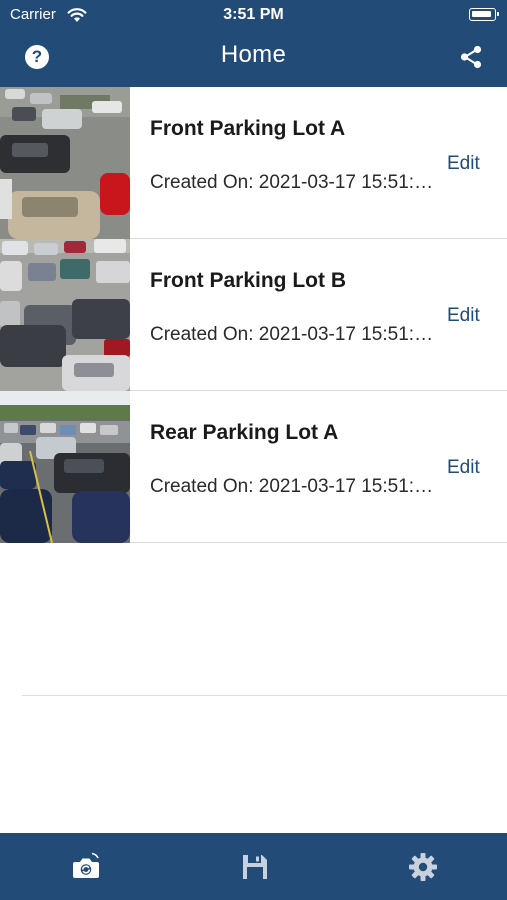 The width and height of the screenshot is (507, 900). I want to click on share-icon, so click(471, 57).